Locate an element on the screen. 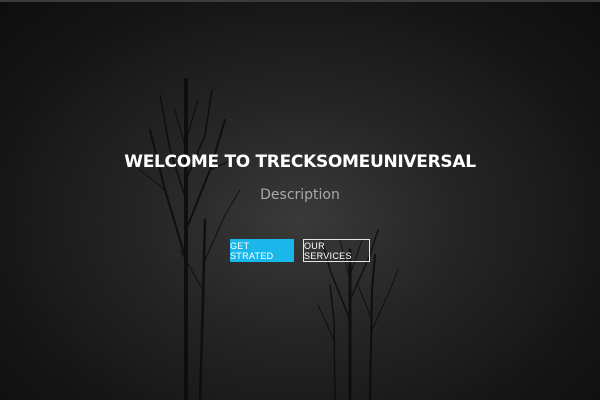 Image resolution: width=600 pixels, height=400 pixels. our-services-button: OUR SERVICES is located at coordinates (336, 250).